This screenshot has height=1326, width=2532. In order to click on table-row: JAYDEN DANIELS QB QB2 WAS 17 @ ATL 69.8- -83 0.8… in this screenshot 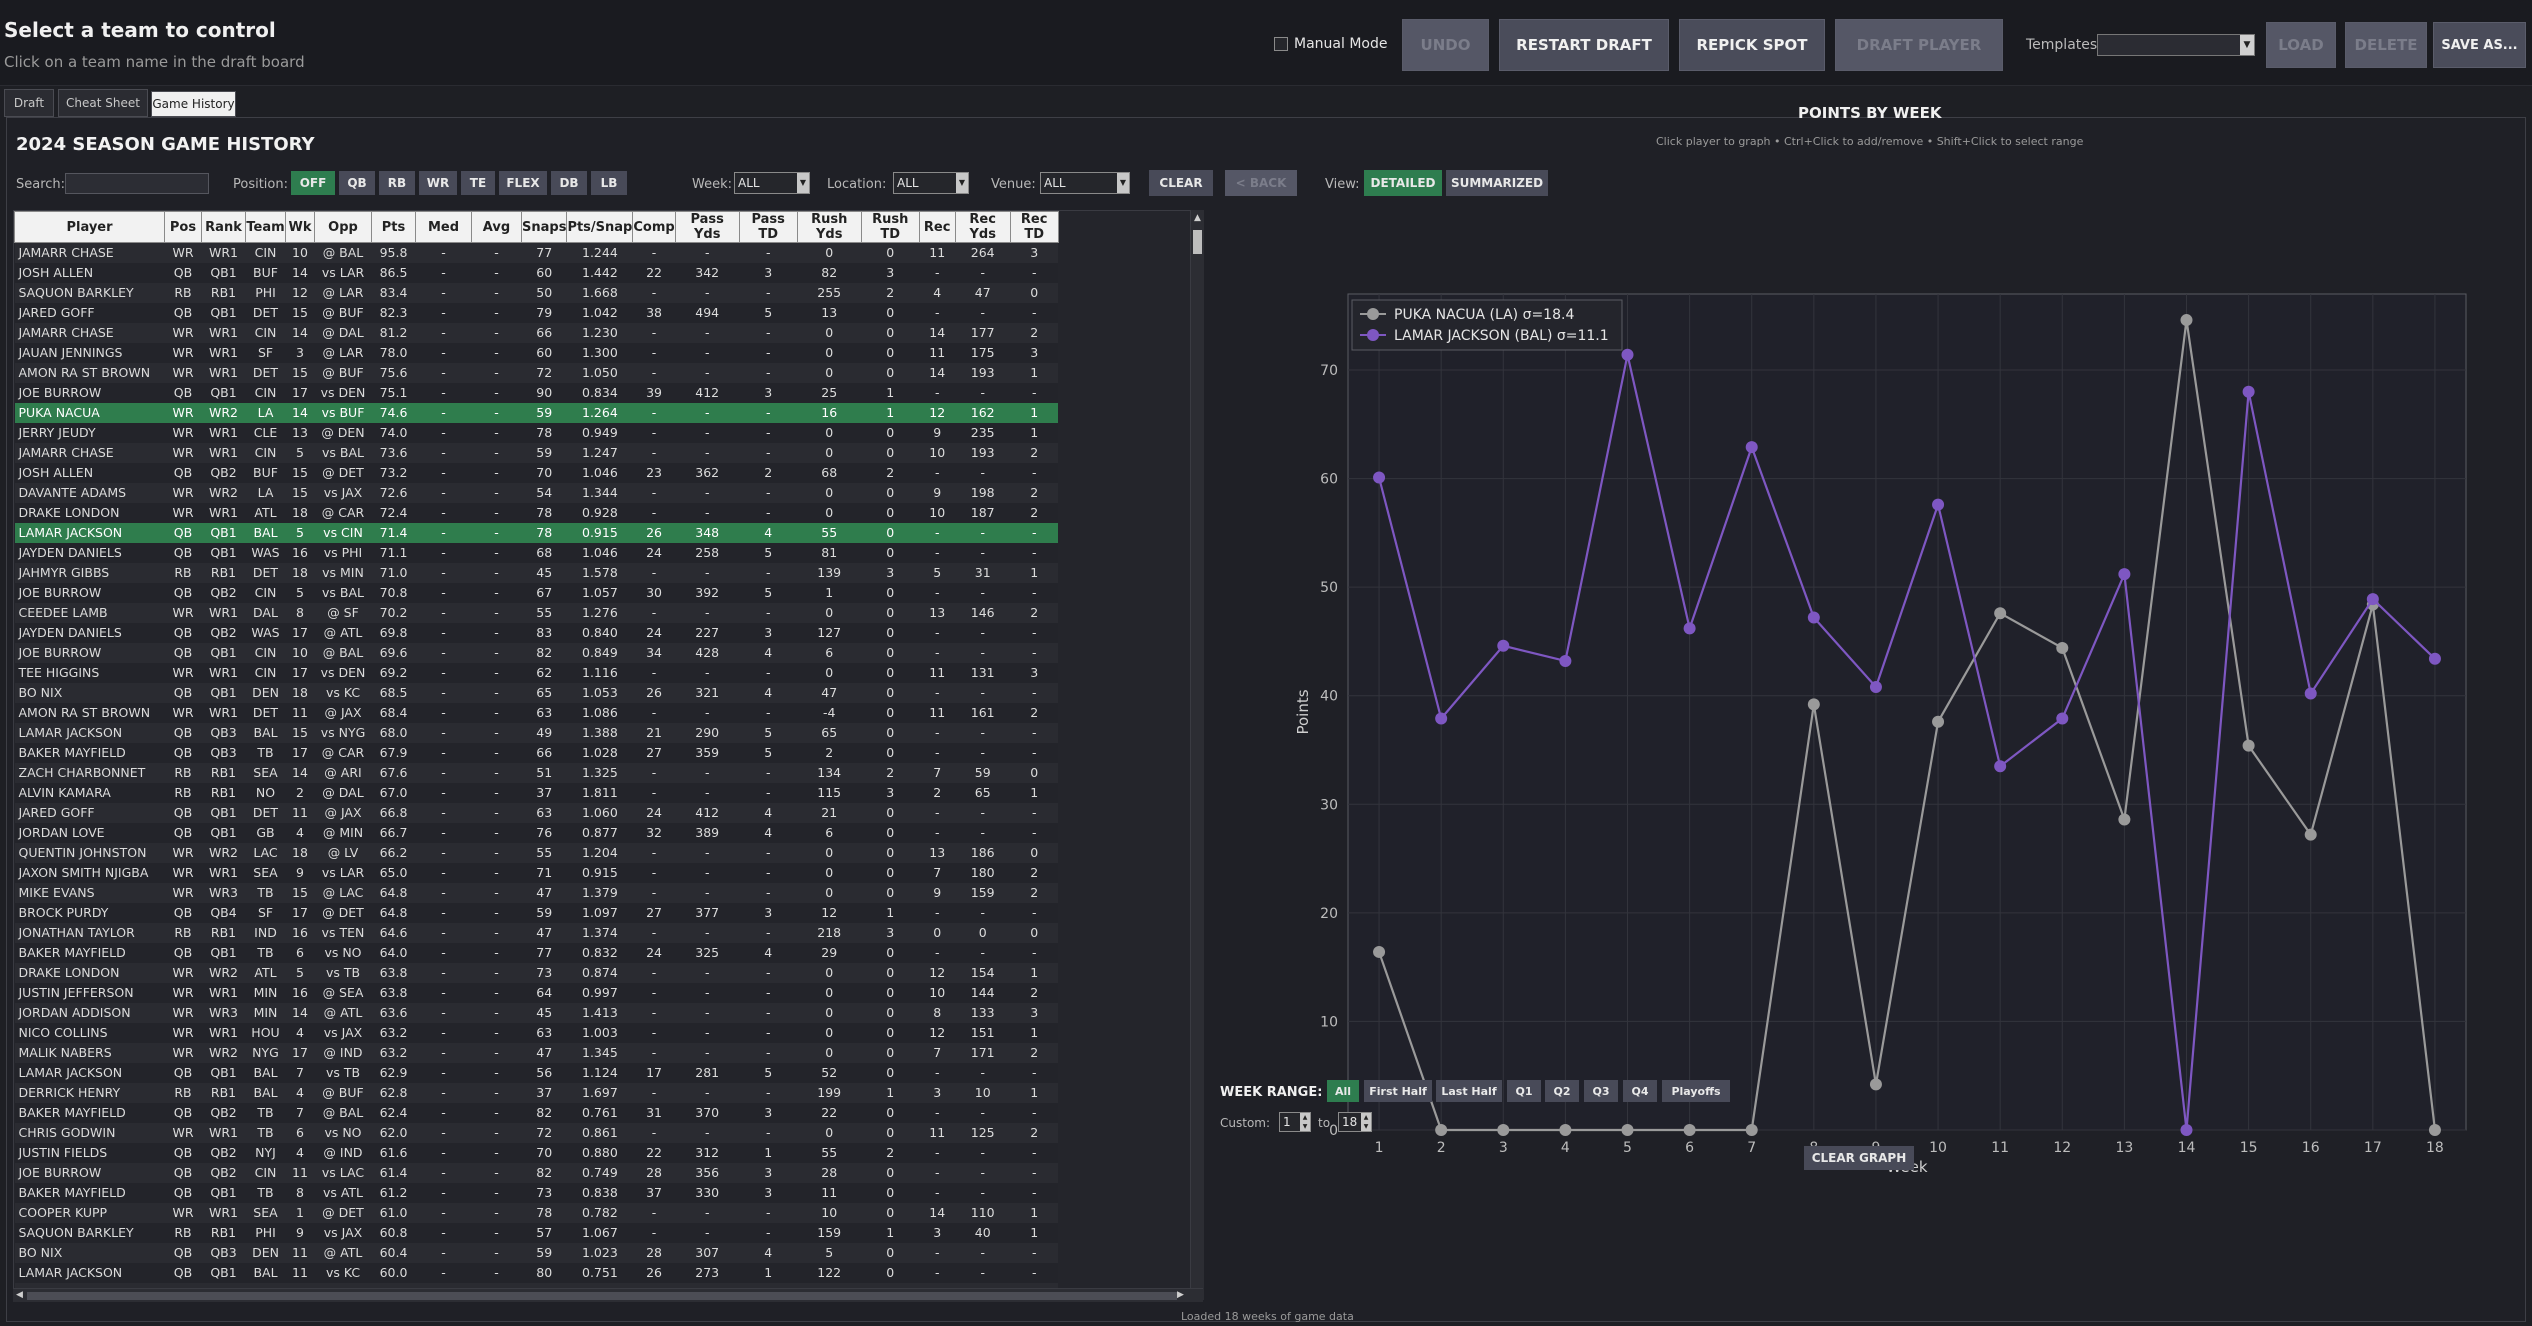, I will do `click(536, 632)`.